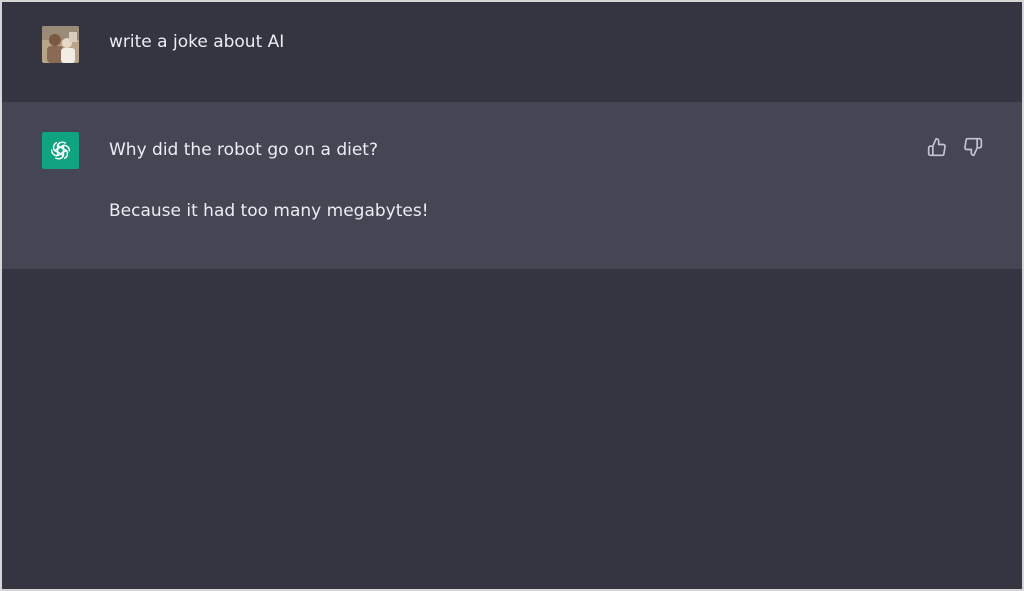 This screenshot has width=1024, height=591. Describe the element at coordinates (269, 211) in the screenshot. I see `assistant-message-line: Because it had too many megabytes!` at that location.